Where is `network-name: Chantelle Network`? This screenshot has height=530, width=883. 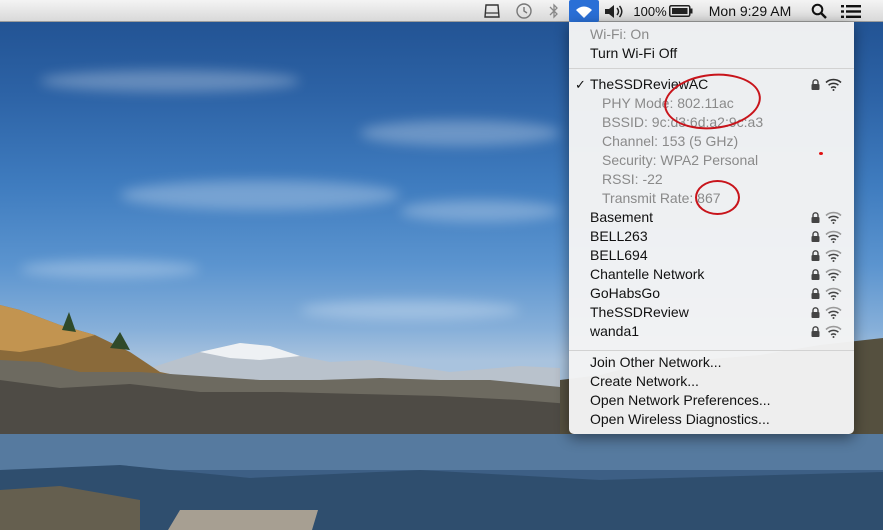 network-name: Chantelle Network is located at coordinates (647, 274).